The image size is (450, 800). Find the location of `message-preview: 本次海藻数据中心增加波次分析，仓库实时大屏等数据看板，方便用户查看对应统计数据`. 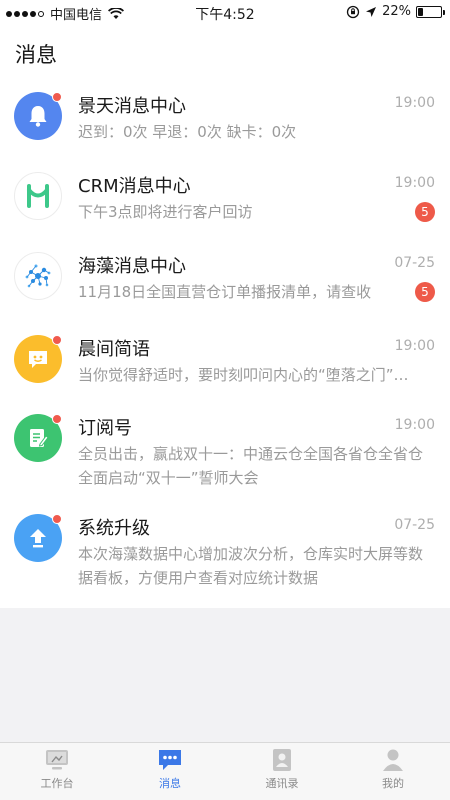

message-preview: 本次海藻数据中心增加波次分析，仓库实时大屏等数据看板，方便用户查看对应统计数据 is located at coordinates (251, 566).